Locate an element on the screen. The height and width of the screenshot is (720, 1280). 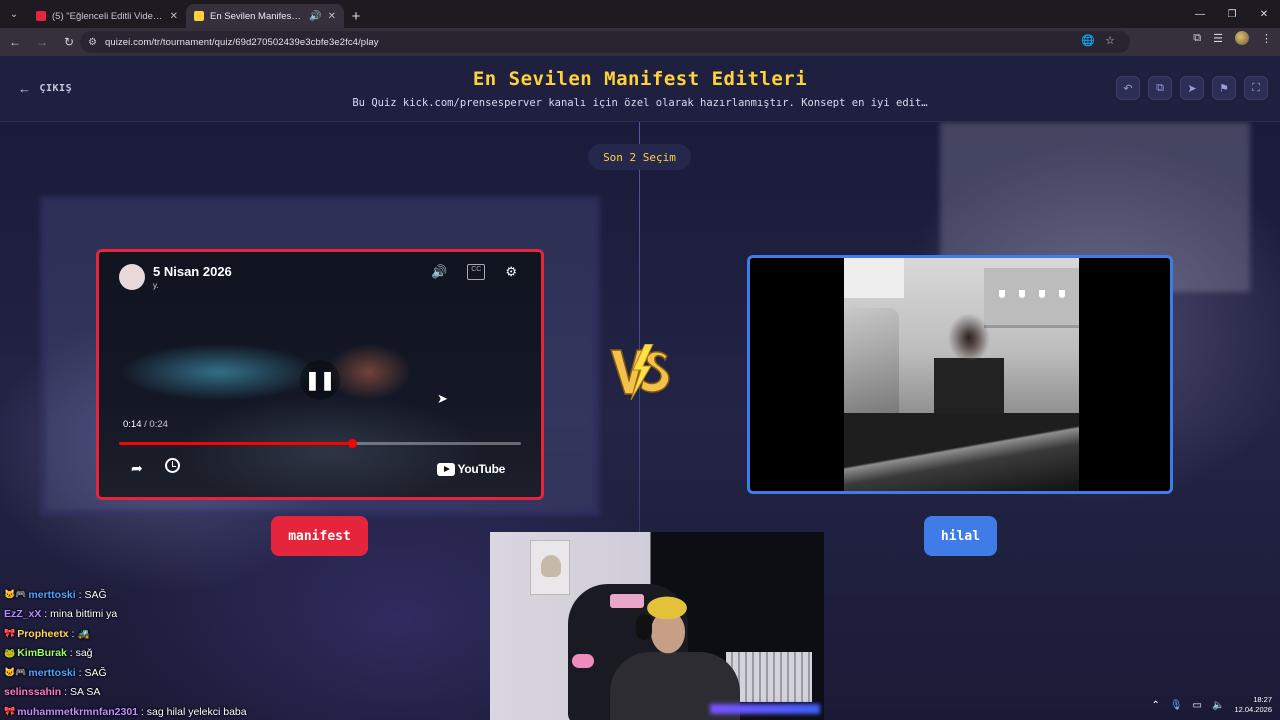
tab-title: (5) "Eğlenceli Editli Video" Kick is located at coordinates (108, 16).